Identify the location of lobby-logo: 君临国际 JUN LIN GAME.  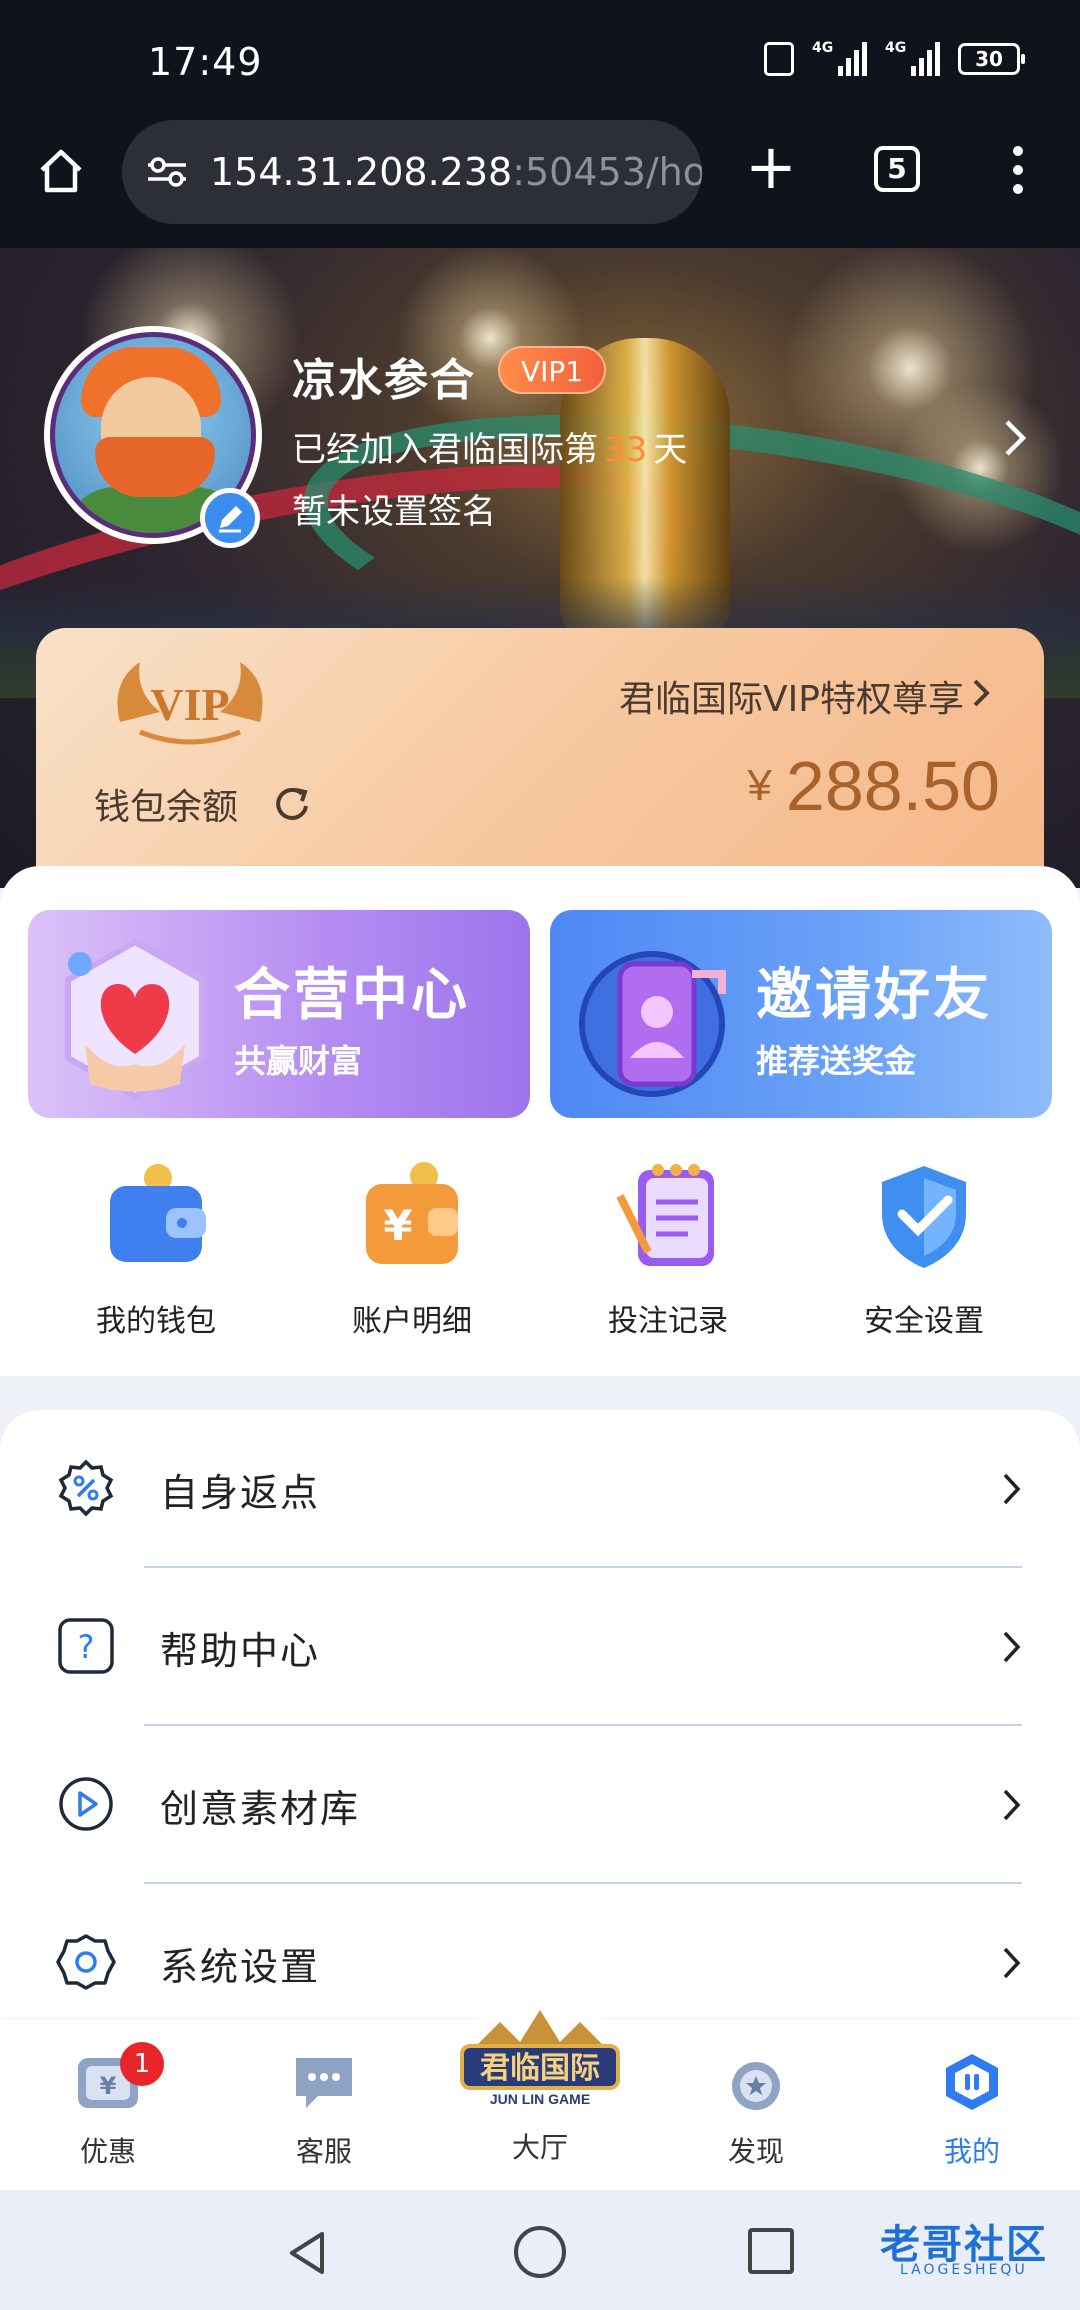
(540, 2057).